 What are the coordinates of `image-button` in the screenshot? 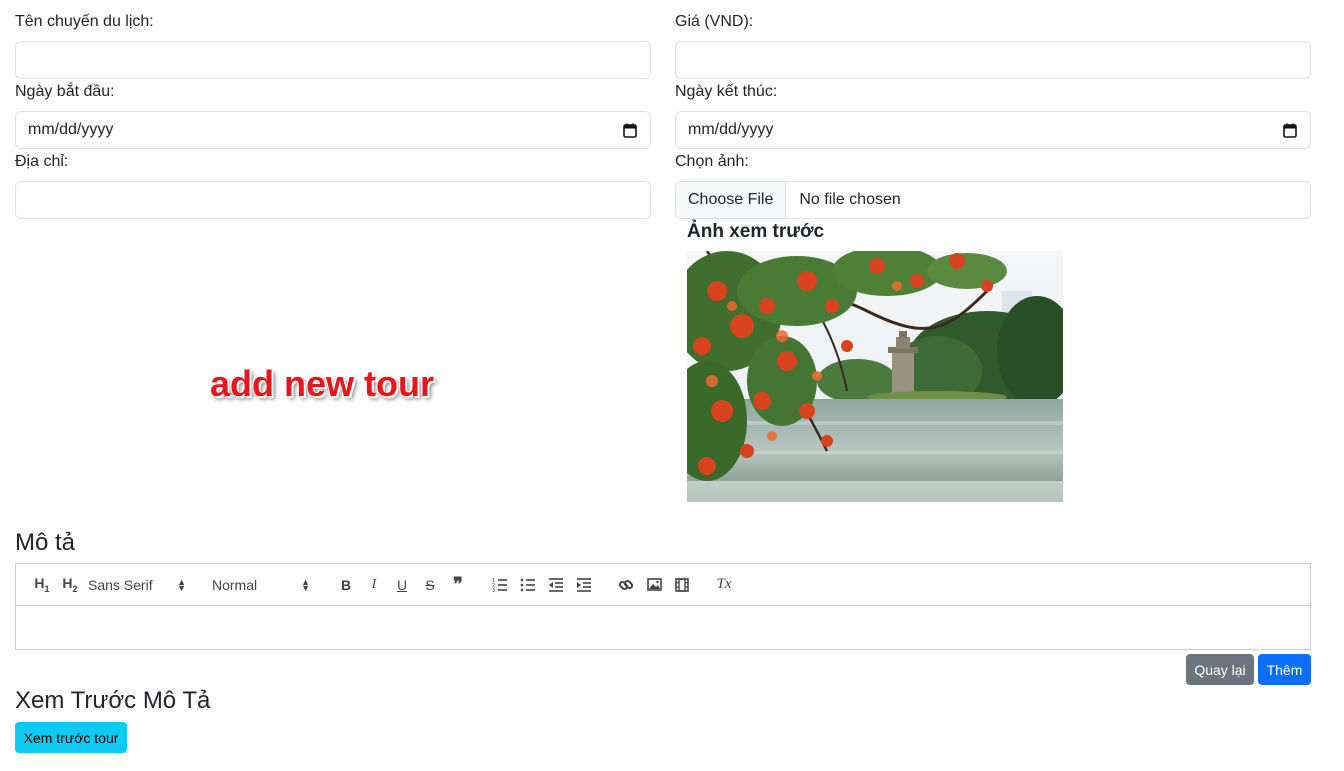 It's located at (654, 585).